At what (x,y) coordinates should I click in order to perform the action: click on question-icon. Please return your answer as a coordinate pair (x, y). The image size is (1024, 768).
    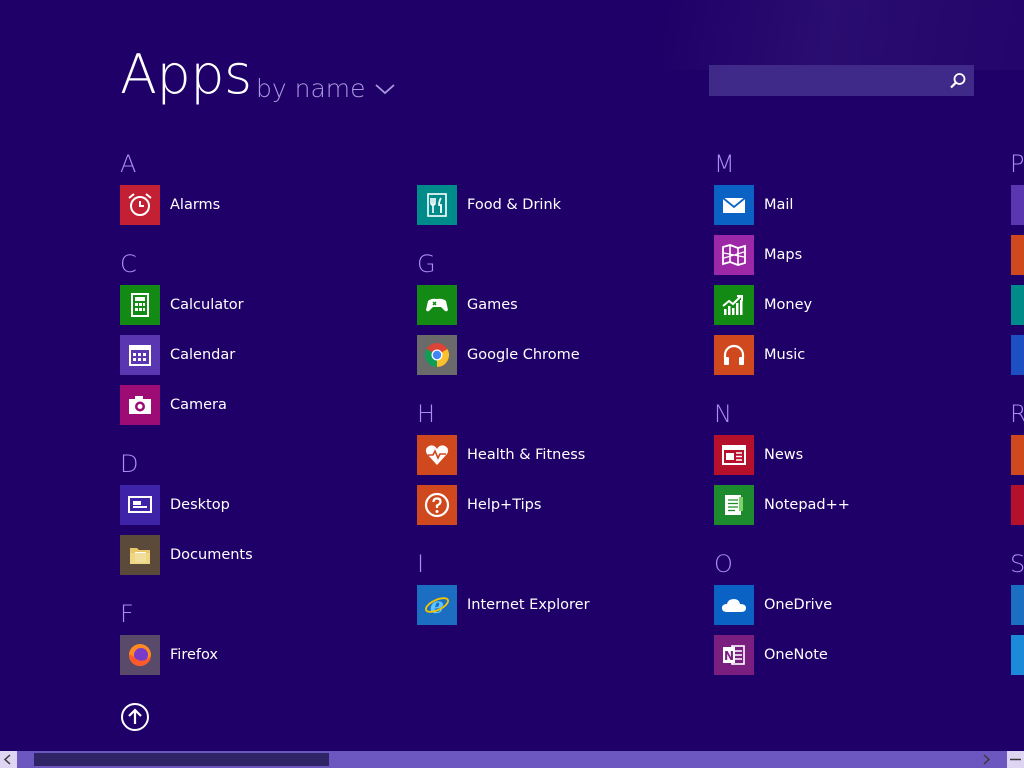
    Looking at the image, I should click on (437, 505).